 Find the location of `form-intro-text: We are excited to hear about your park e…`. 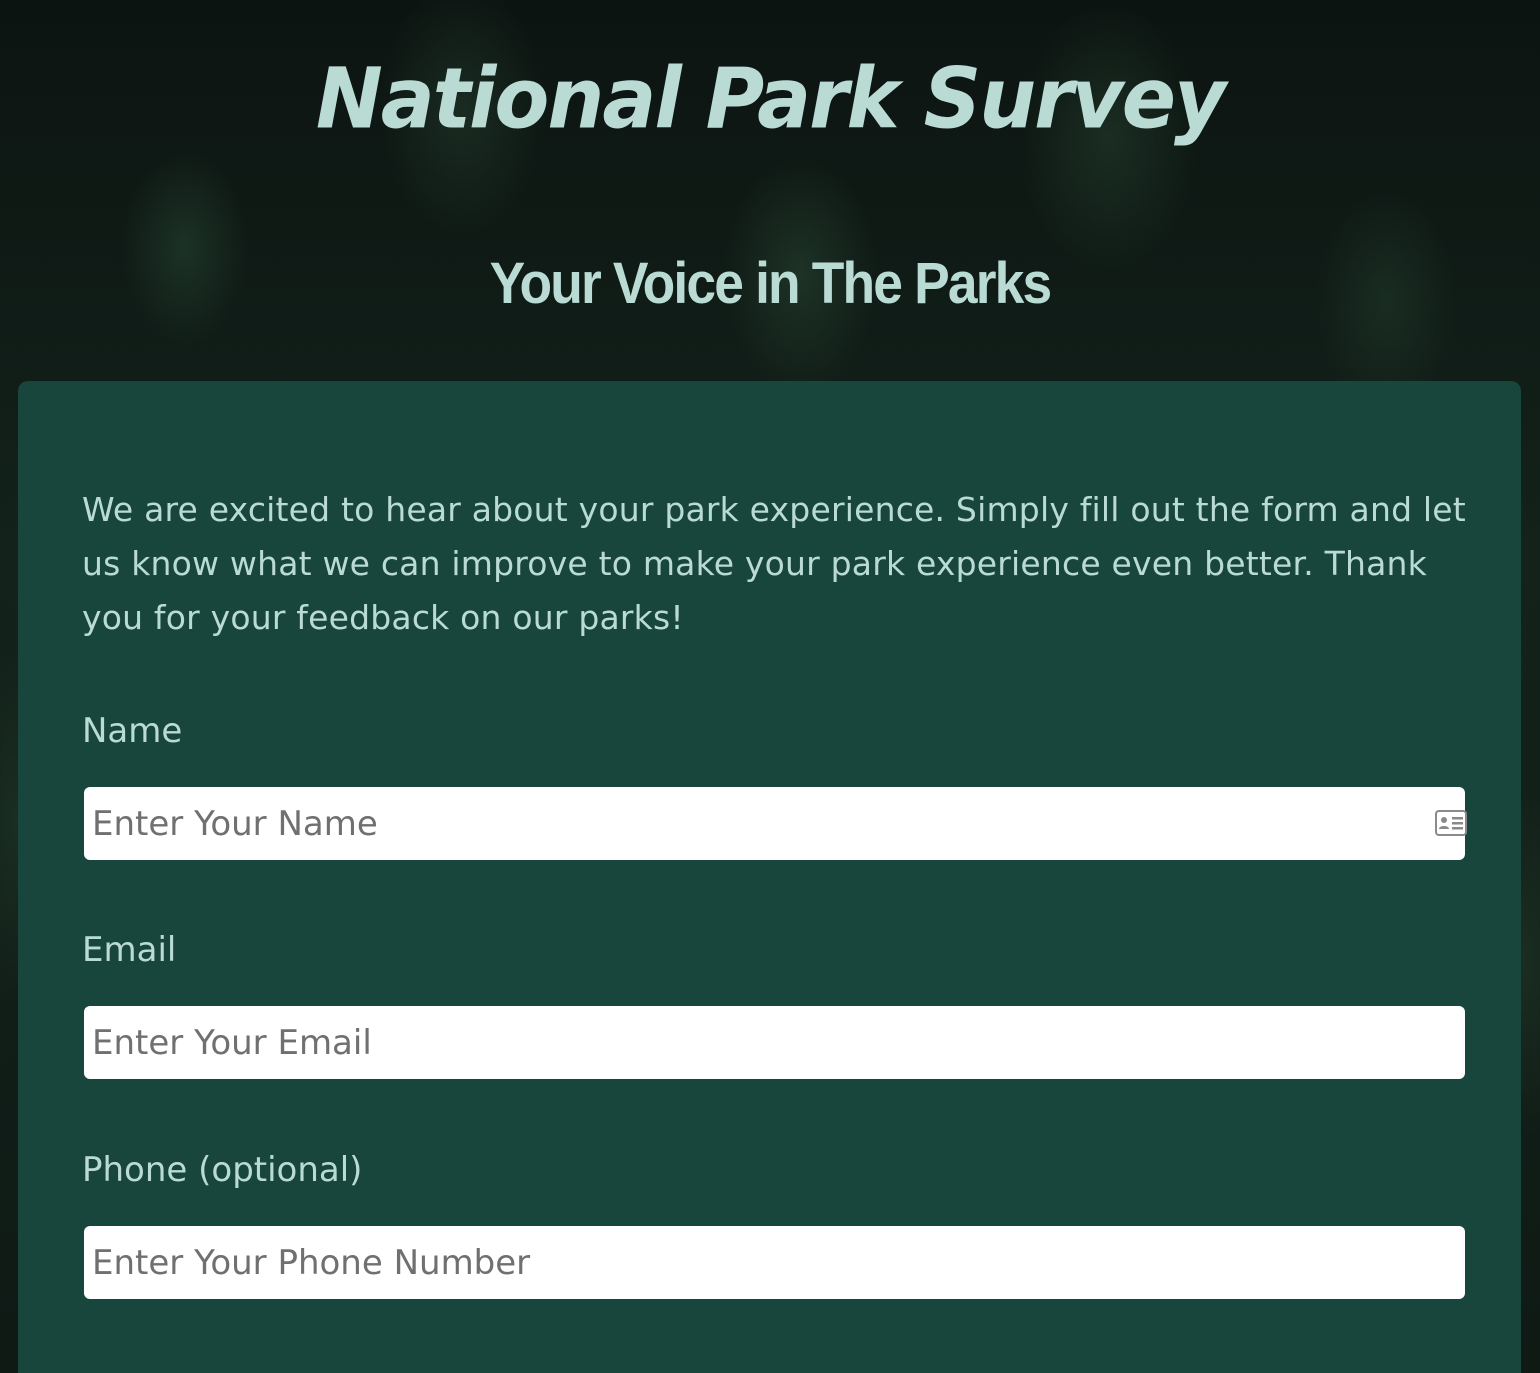

form-intro-text: We are excited to hear about your park e… is located at coordinates (774, 563).